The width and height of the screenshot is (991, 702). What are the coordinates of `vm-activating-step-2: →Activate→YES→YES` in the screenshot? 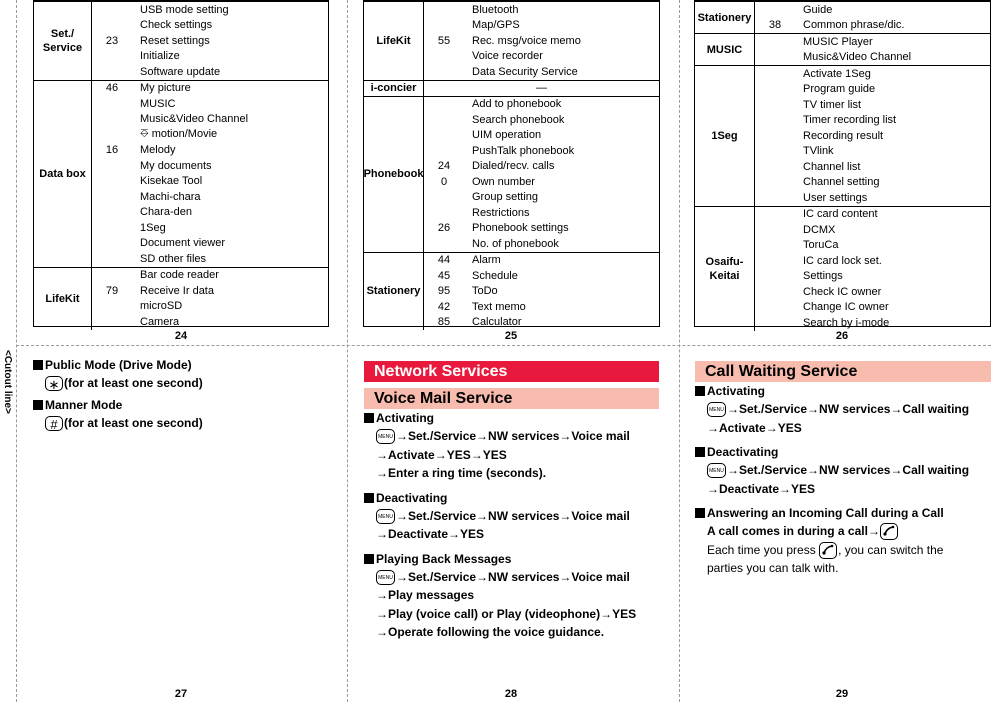 It's located at (441, 454).